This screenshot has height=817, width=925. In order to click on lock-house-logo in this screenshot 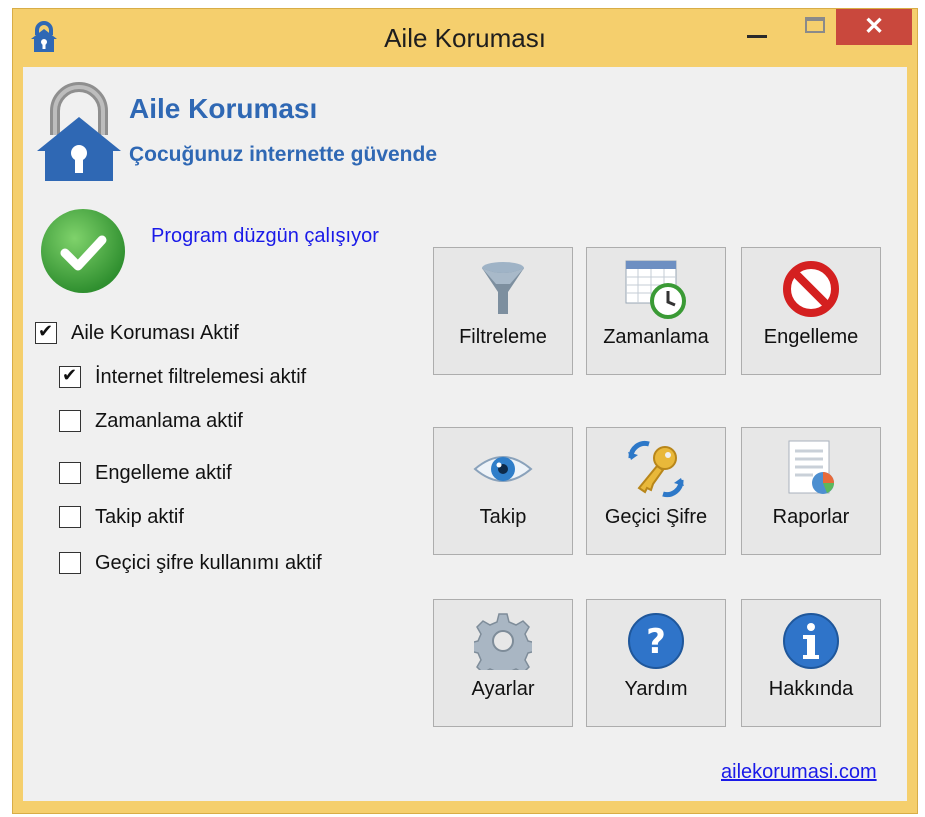, I will do `click(79, 131)`.